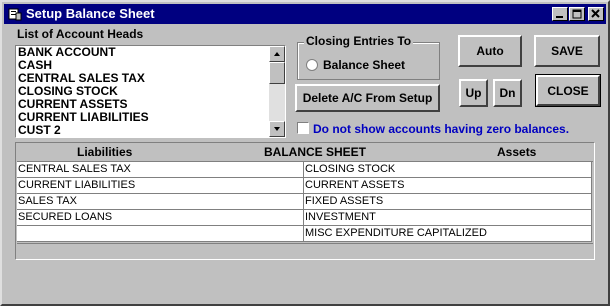 The image size is (610, 306). I want to click on close-window-button, so click(596, 14).